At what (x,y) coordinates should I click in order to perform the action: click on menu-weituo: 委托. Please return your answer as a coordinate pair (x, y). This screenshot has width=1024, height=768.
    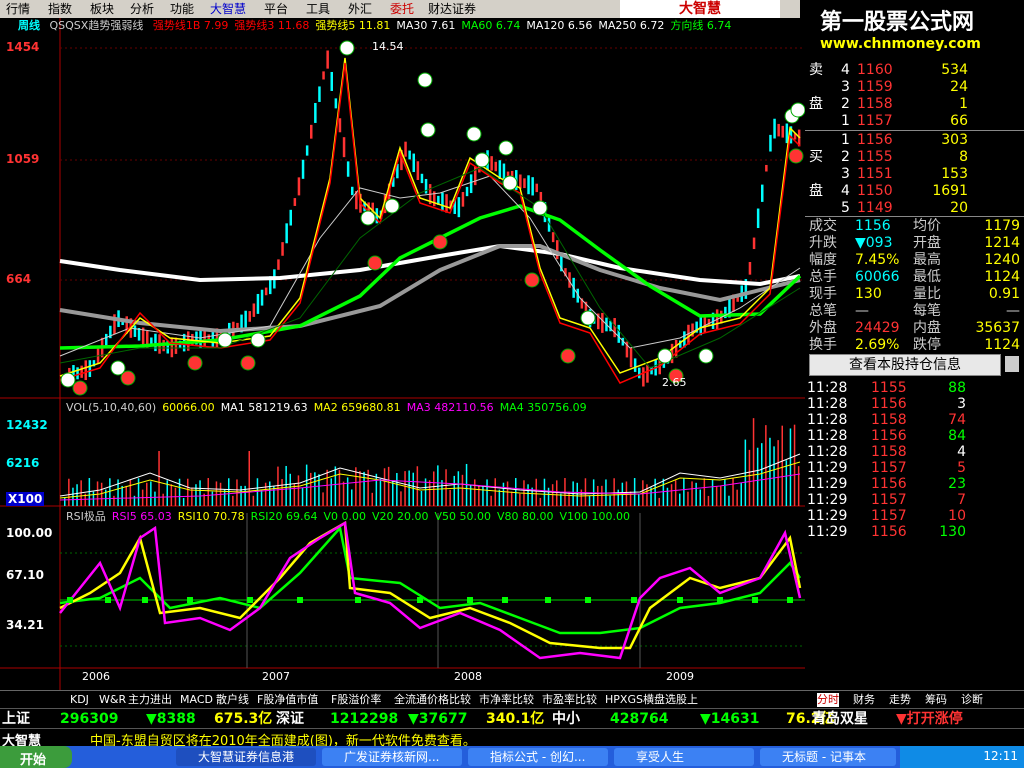
    Looking at the image, I should click on (402, 9).